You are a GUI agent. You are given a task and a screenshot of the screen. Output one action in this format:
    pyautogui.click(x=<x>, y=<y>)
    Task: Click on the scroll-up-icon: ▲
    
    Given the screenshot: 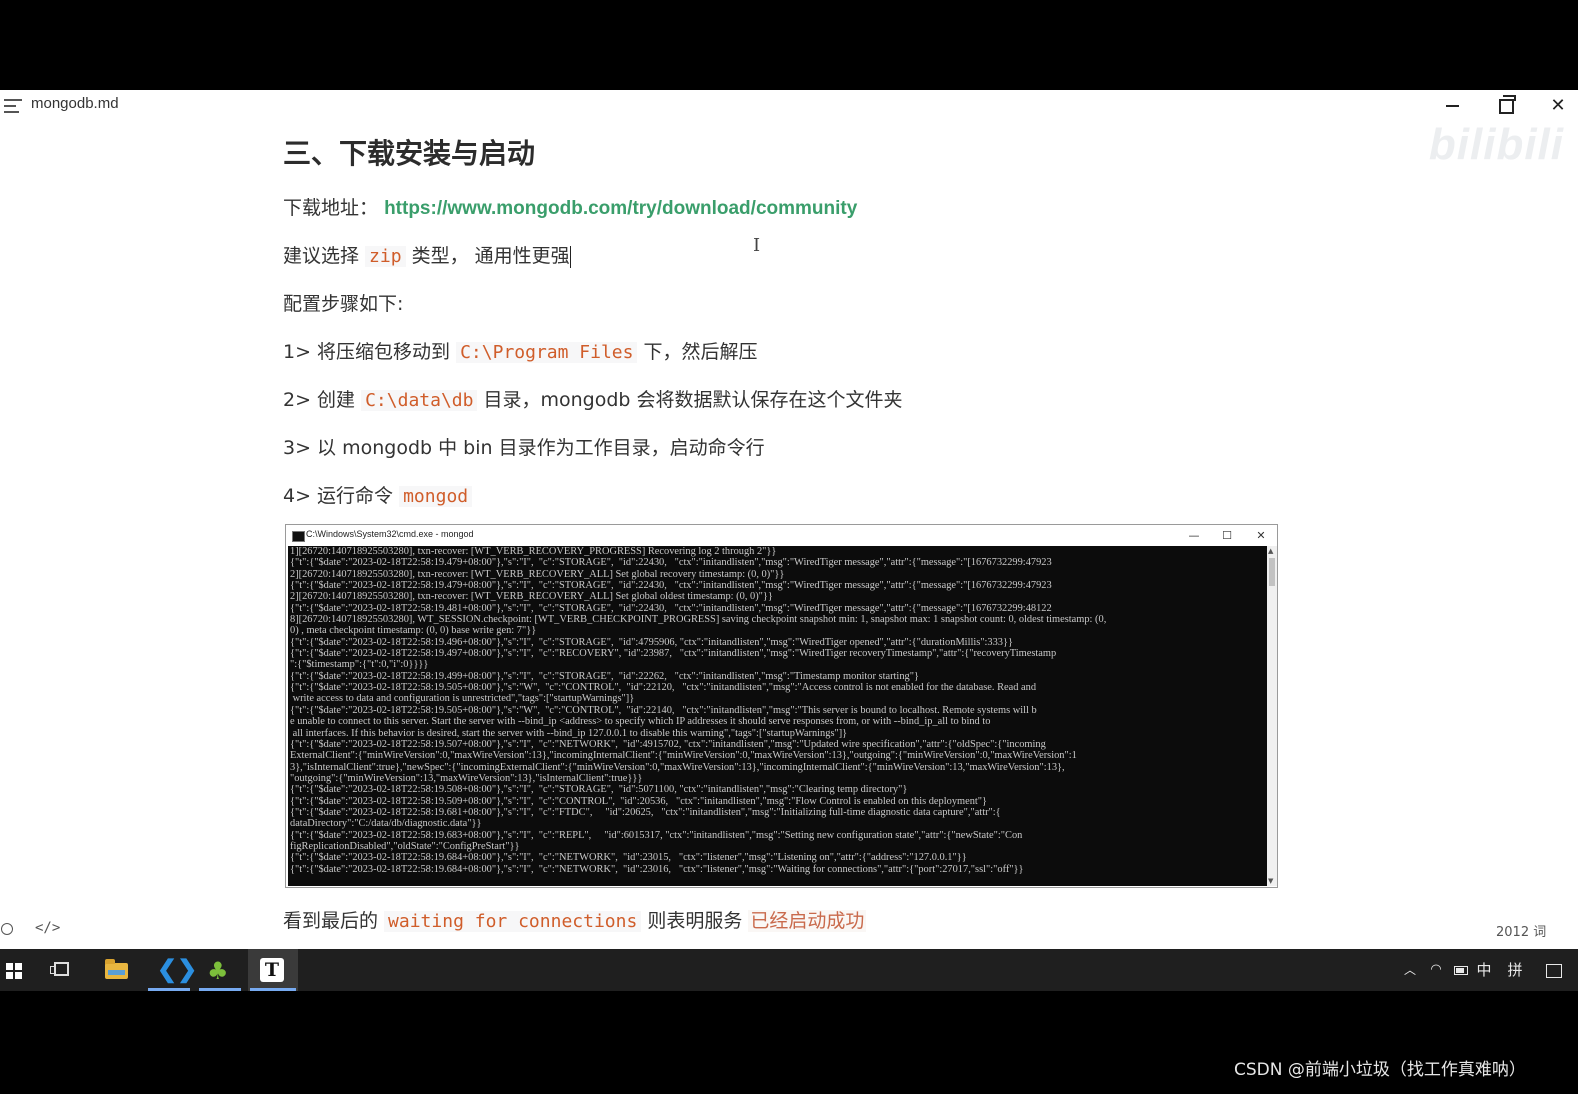 What is the action you would take?
    pyautogui.click(x=1271, y=551)
    